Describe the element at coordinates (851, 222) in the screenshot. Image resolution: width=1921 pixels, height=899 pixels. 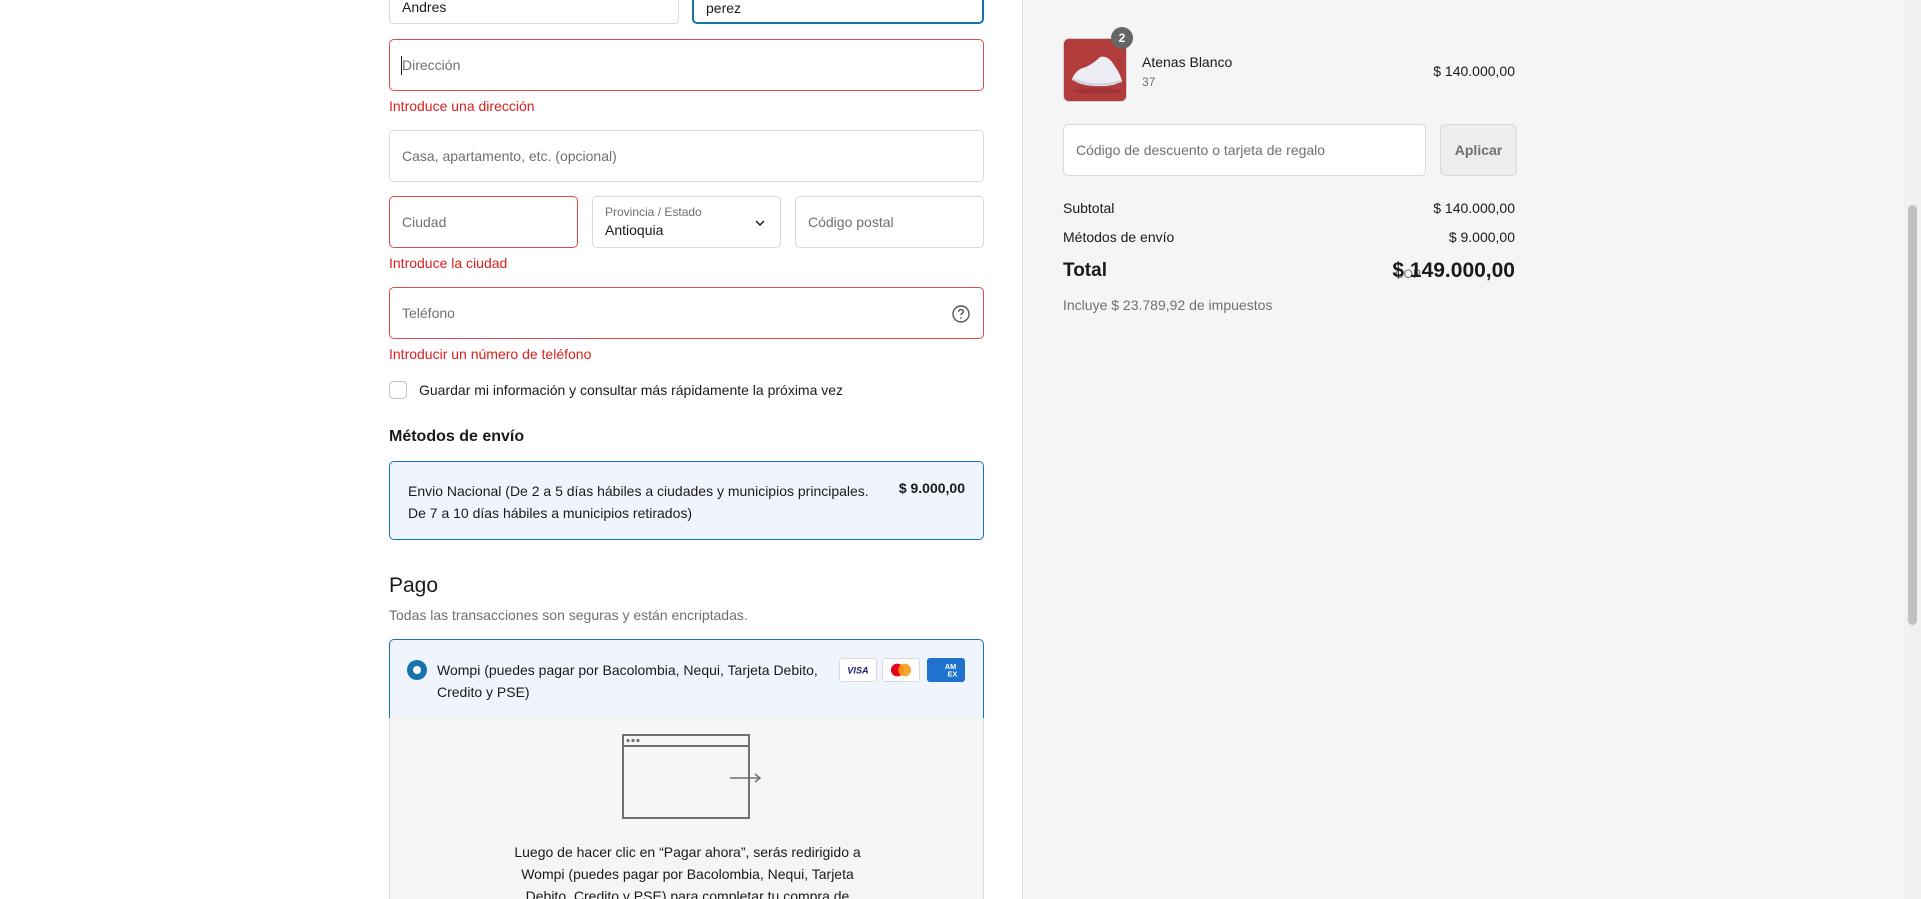
I see `postal-code-placeholder: Código postal` at that location.